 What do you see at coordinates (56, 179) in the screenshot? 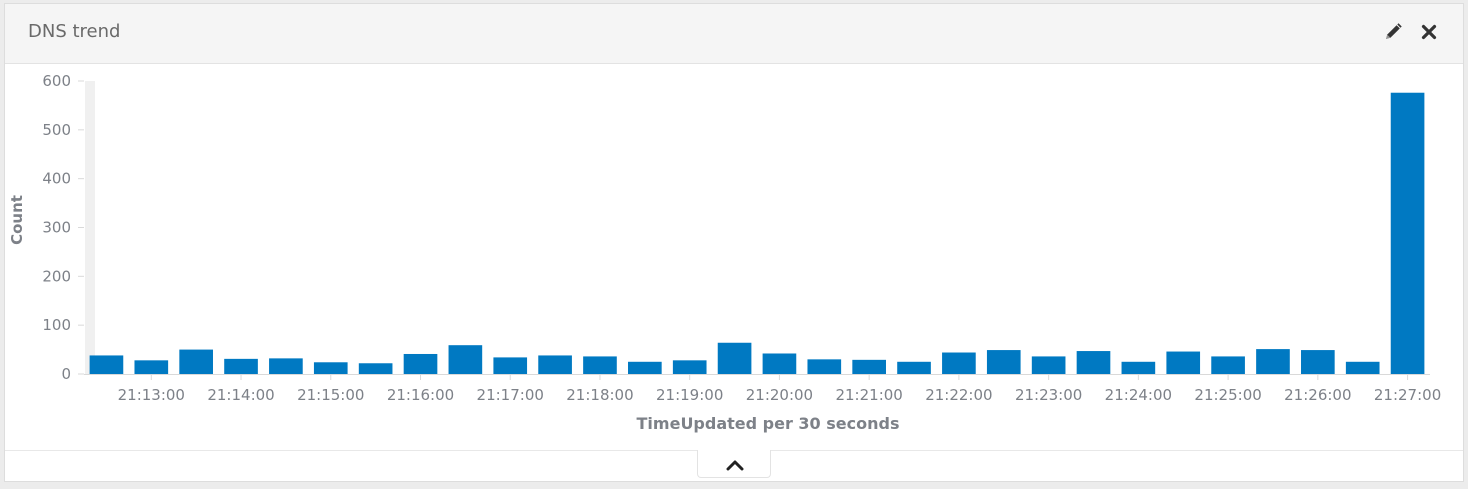
I see `y-tick-label: 400` at bounding box center [56, 179].